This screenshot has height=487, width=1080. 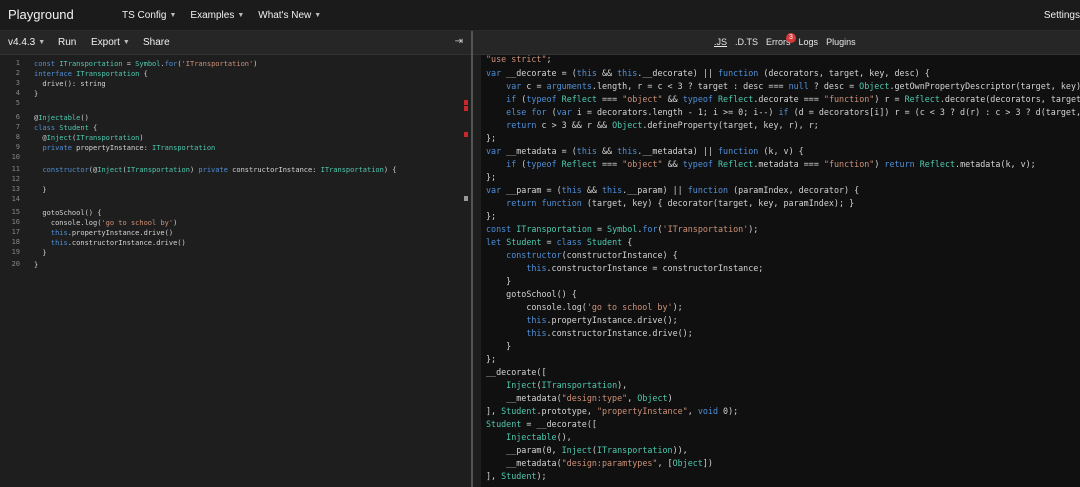 I want to click on code-line: @Inject(ITransportation), so click(x=89, y=138).